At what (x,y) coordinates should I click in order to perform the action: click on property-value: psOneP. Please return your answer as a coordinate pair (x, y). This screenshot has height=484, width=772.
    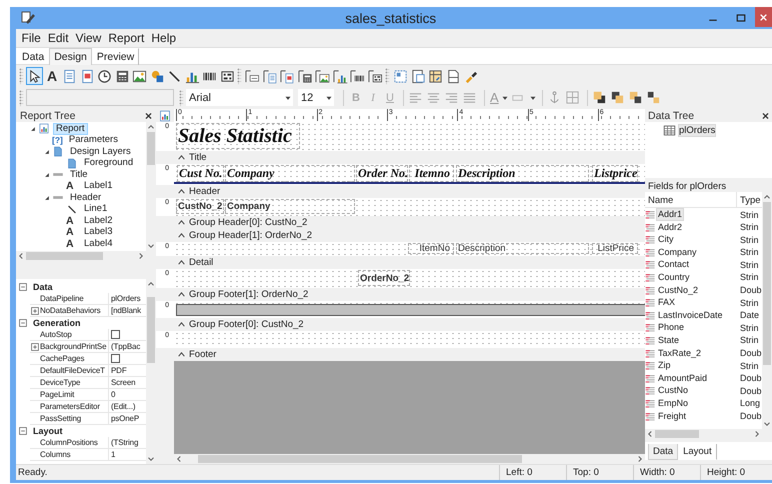
    Looking at the image, I should click on (125, 418).